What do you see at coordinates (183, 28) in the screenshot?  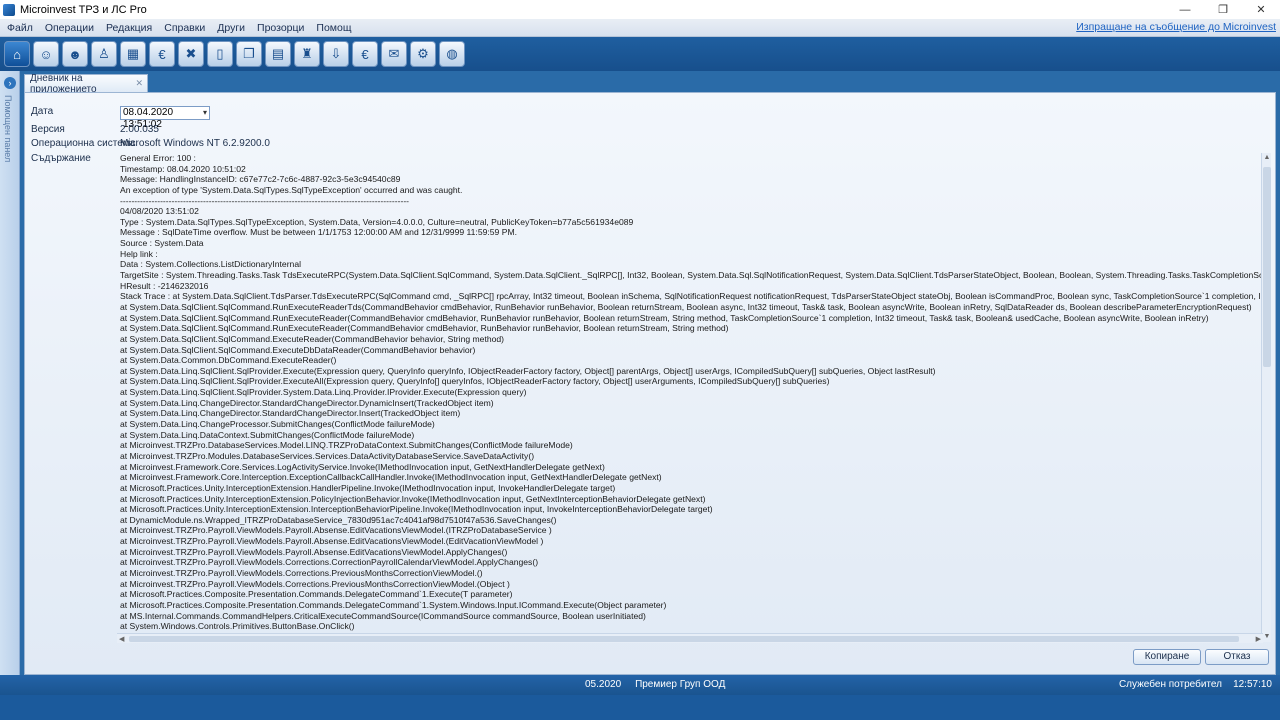 I see `menu-reports: Справки` at bounding box center [183, 28].